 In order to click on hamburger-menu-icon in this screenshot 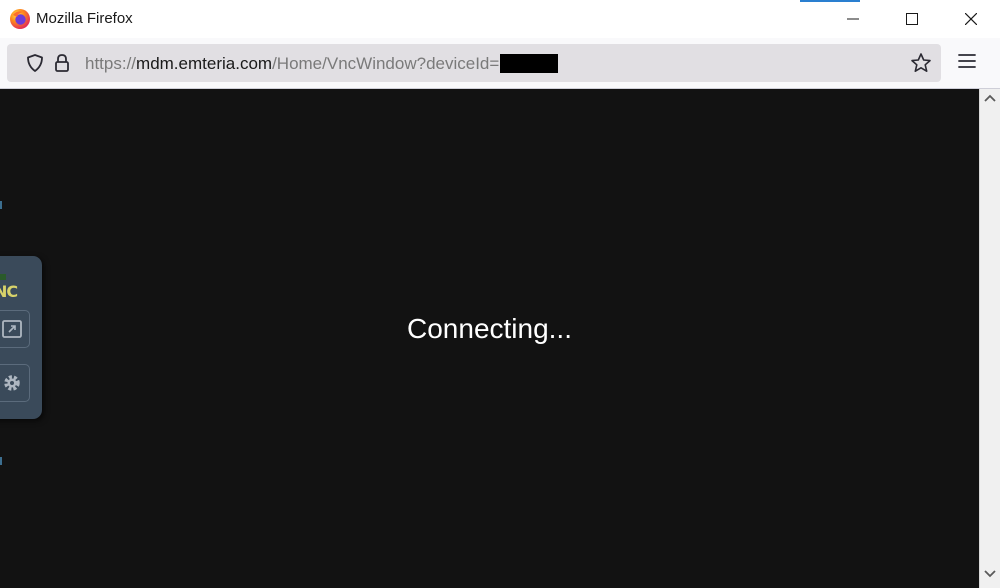, I will do `click(967, 61)`.